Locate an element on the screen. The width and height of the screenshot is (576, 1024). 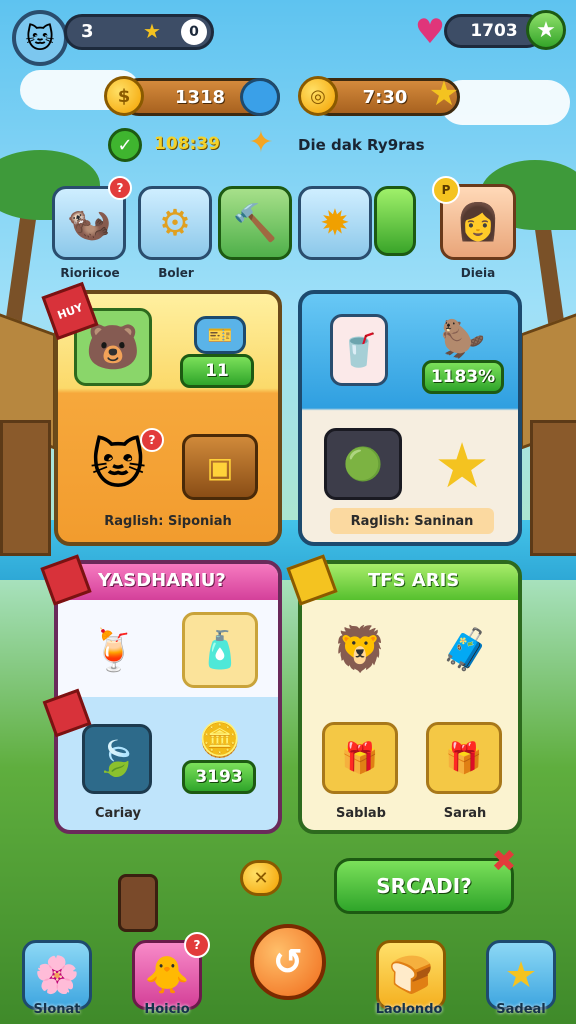
girl-avatar-icon: 👩 is located at coordinates (478, 222).